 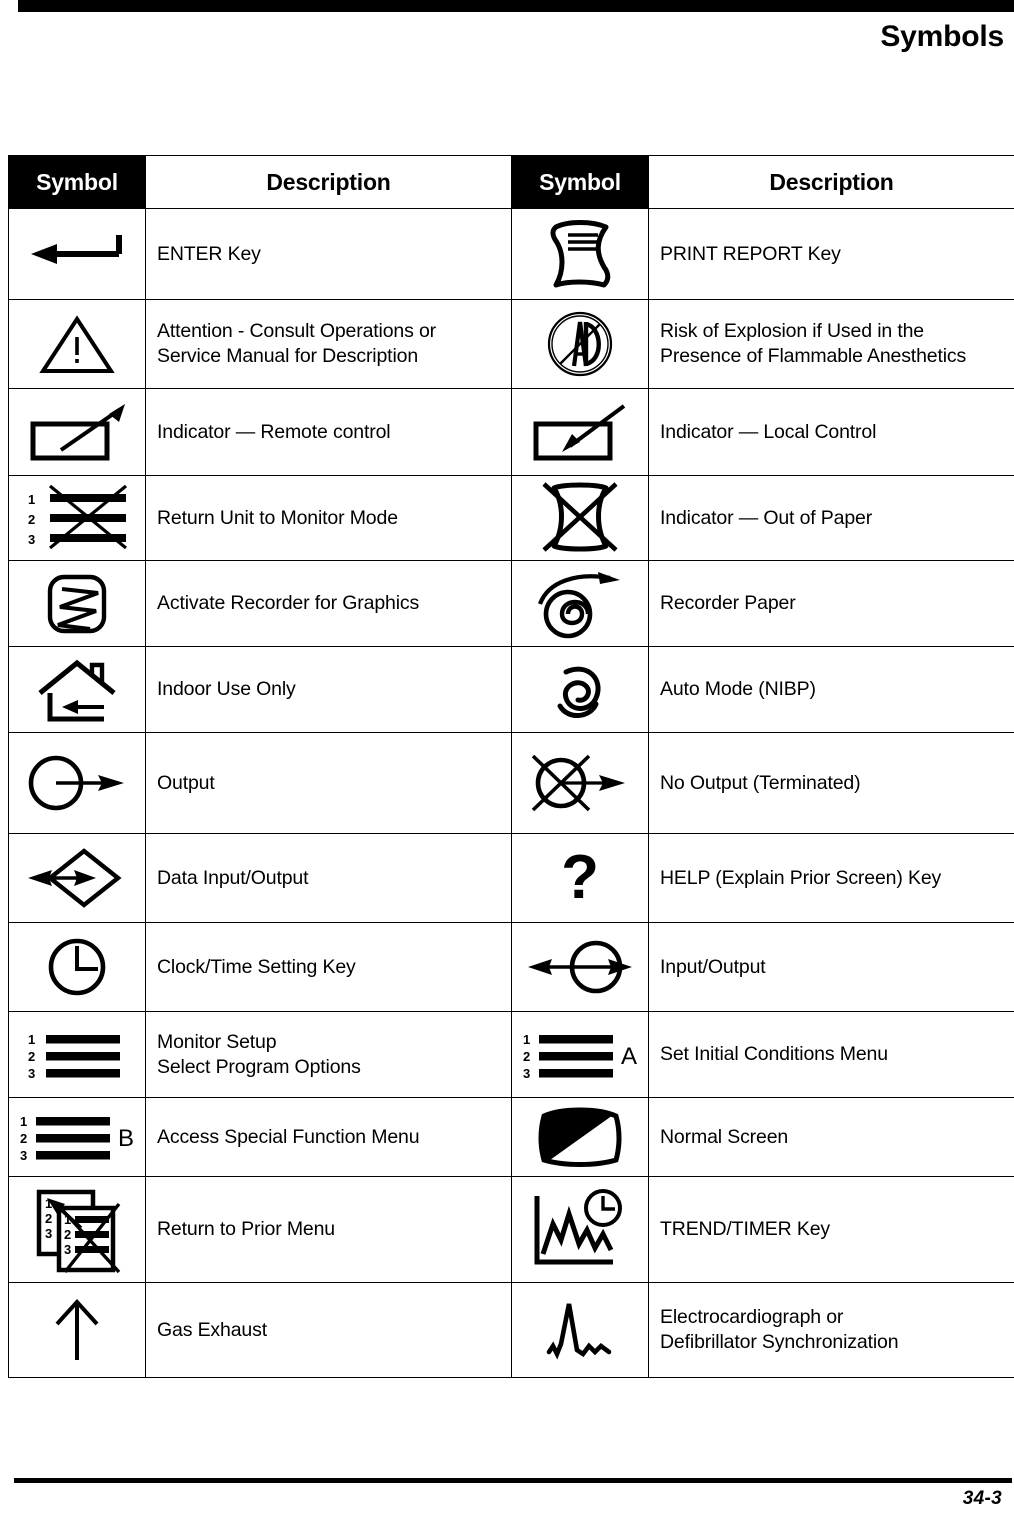 I want to click on description-line: Return to Prior Menu, so click(x=246, y=1229).